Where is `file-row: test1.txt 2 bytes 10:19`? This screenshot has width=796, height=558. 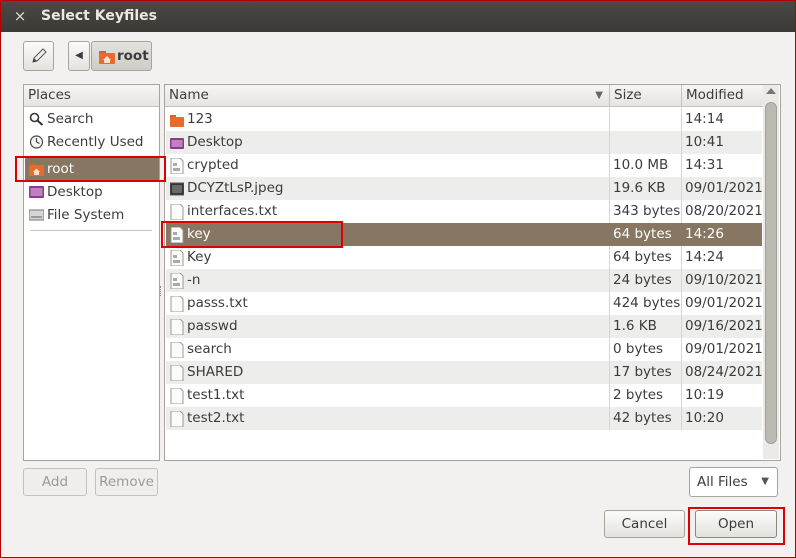 file-row: test1.txt 2 bytes 10:19 is located at coordinates (464, 395).